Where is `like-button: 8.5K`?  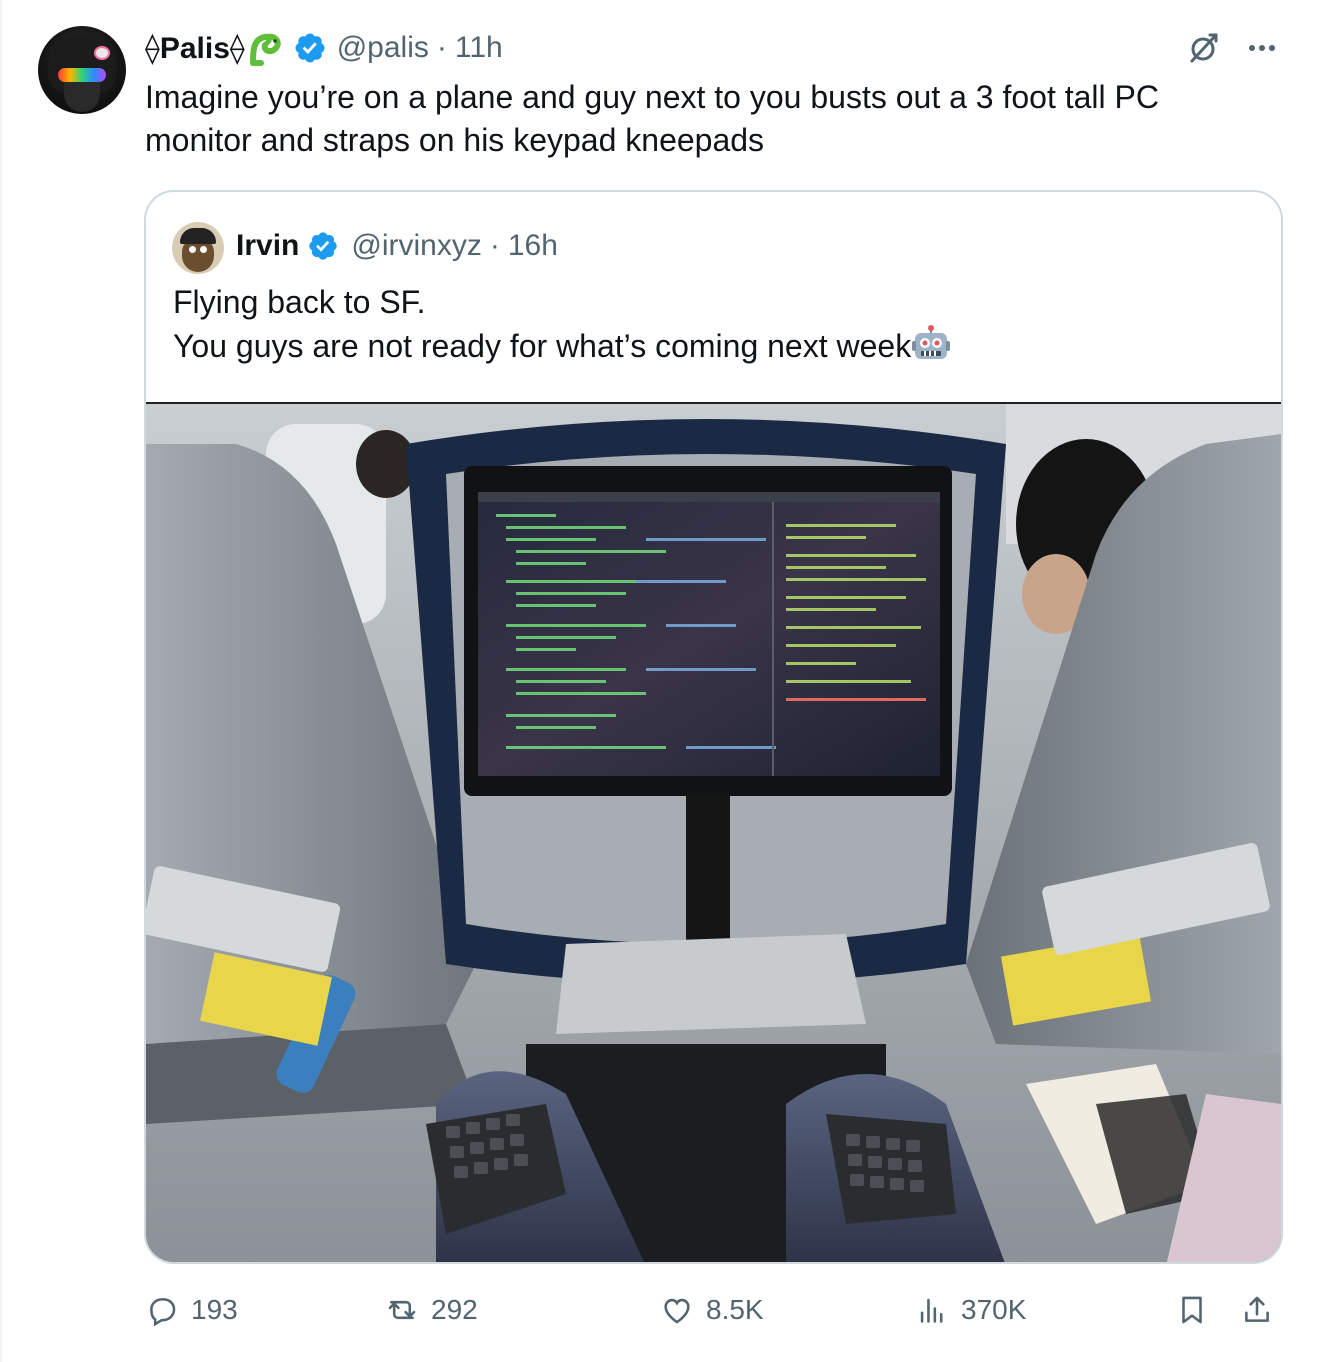
like-button: 8.5K is located at coordinates (712, 1310).